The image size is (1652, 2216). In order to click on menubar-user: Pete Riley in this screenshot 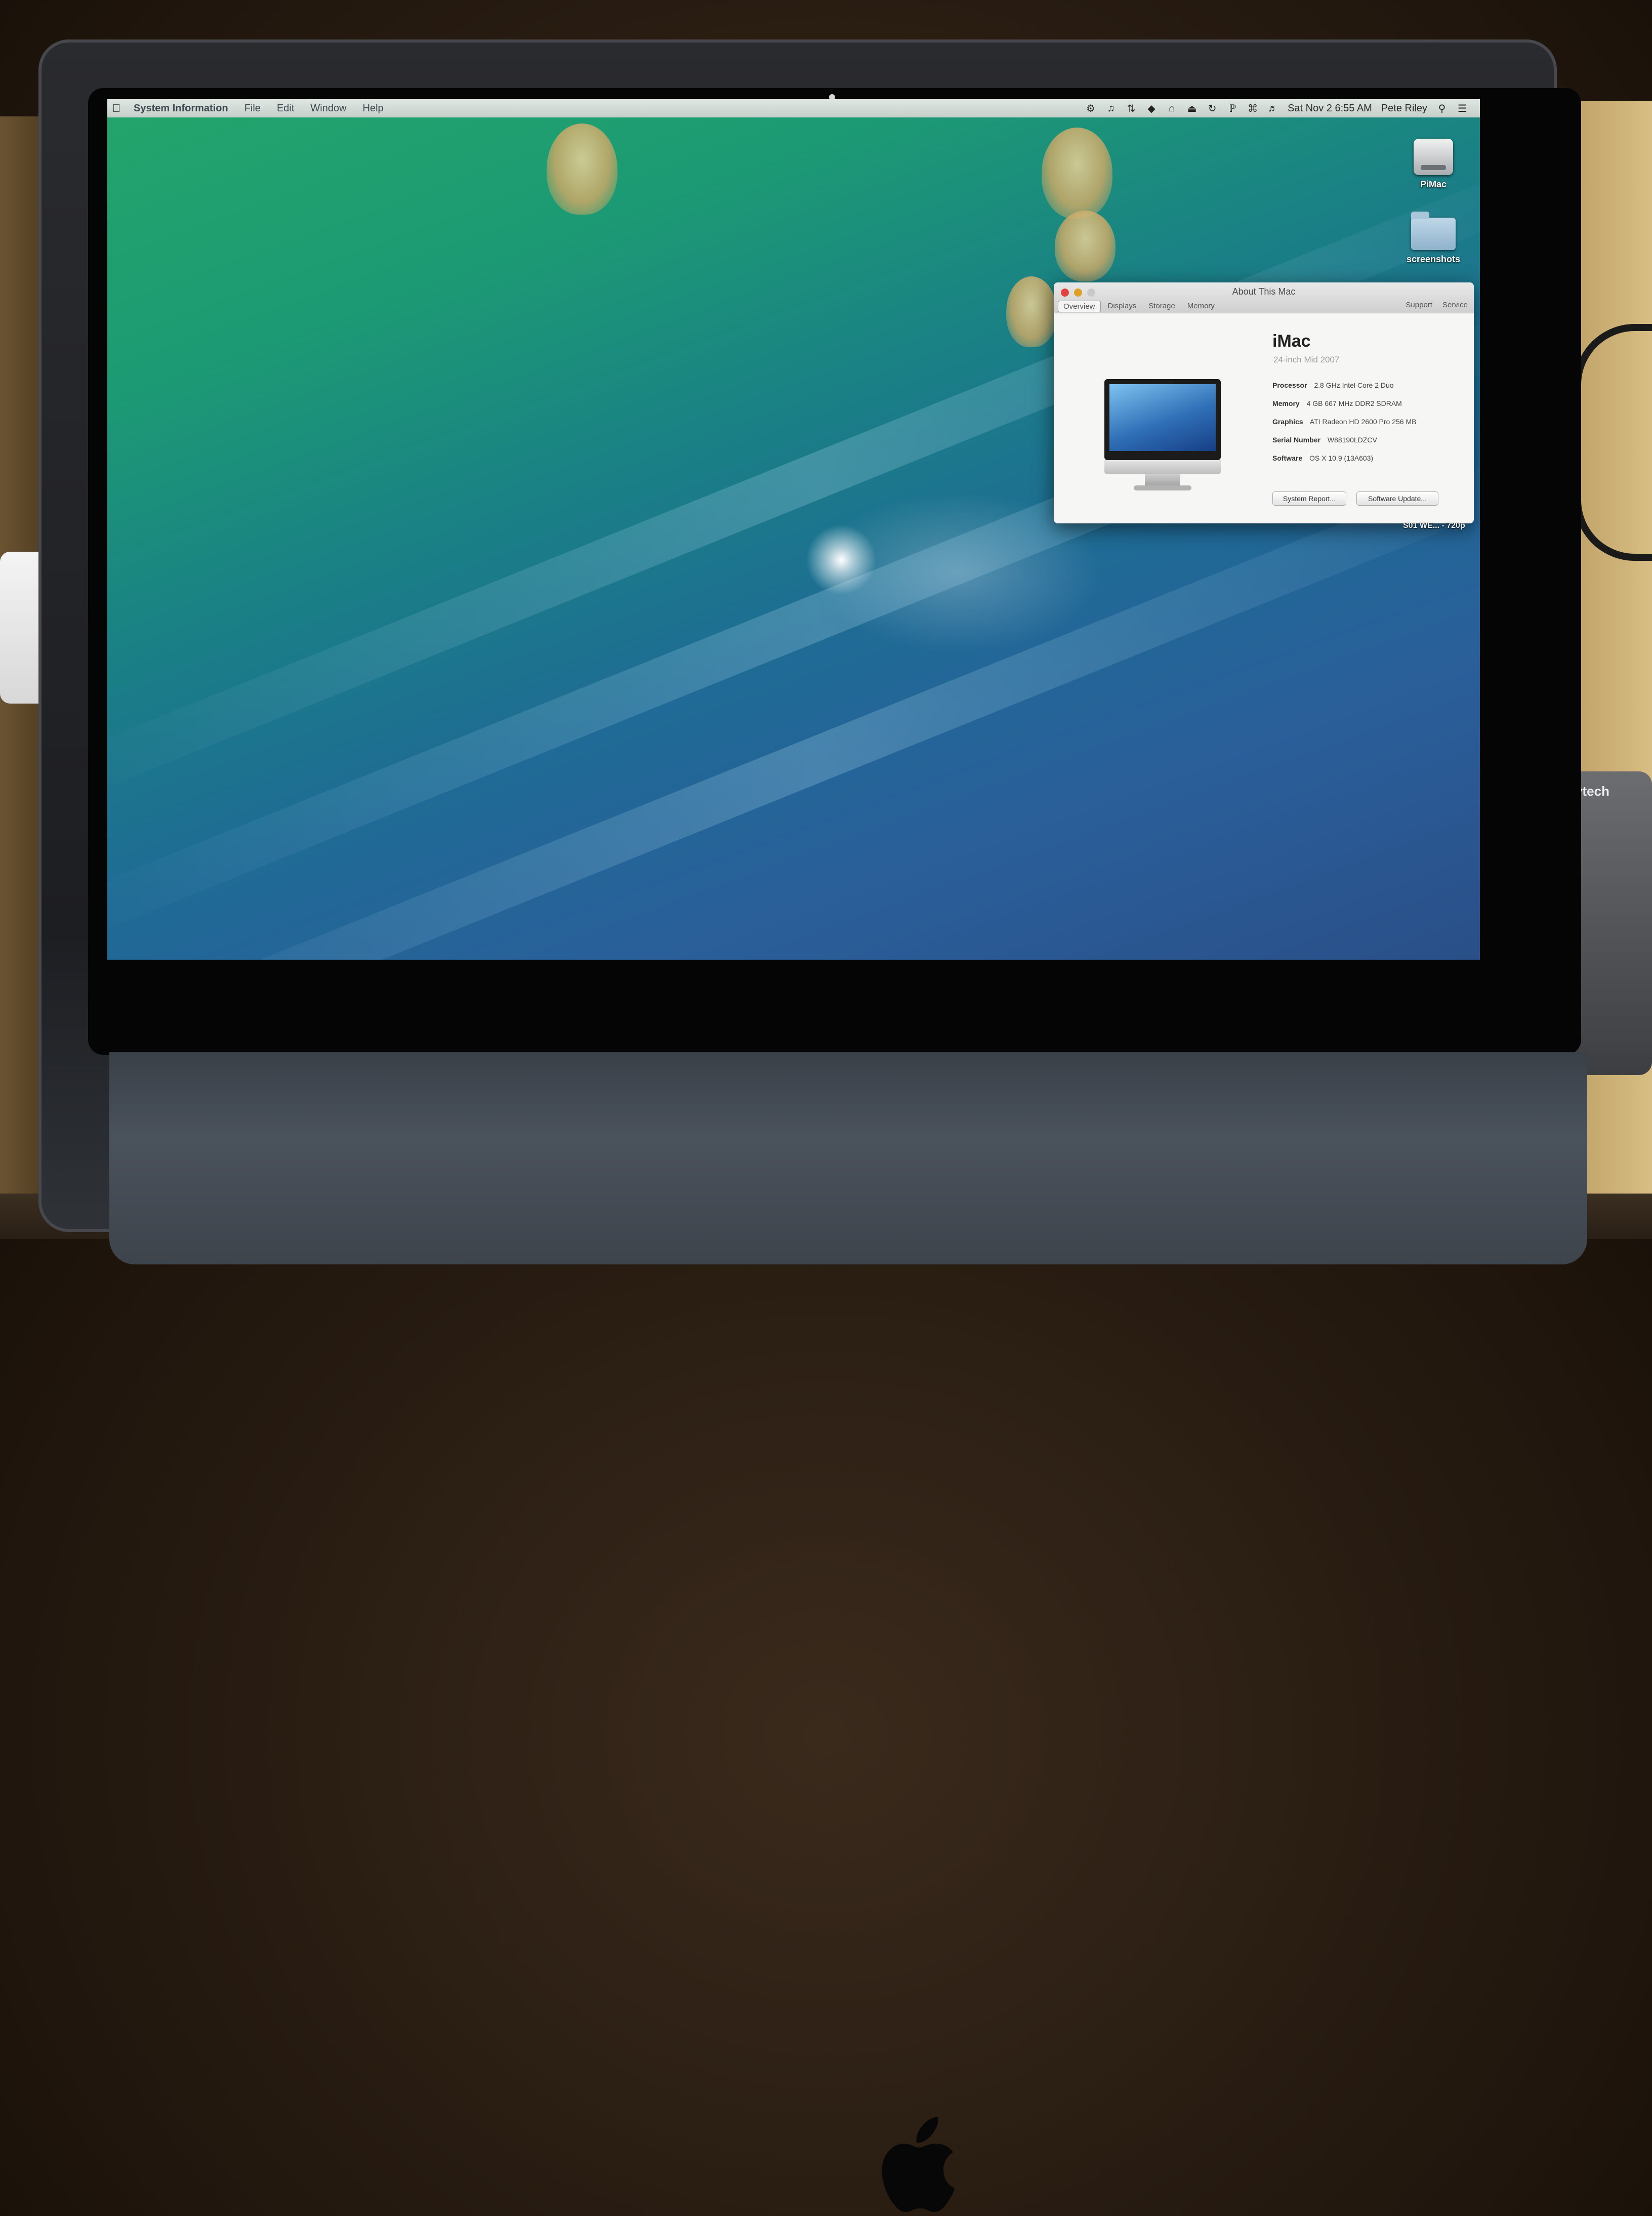, I will do `click(1404, 108)`.